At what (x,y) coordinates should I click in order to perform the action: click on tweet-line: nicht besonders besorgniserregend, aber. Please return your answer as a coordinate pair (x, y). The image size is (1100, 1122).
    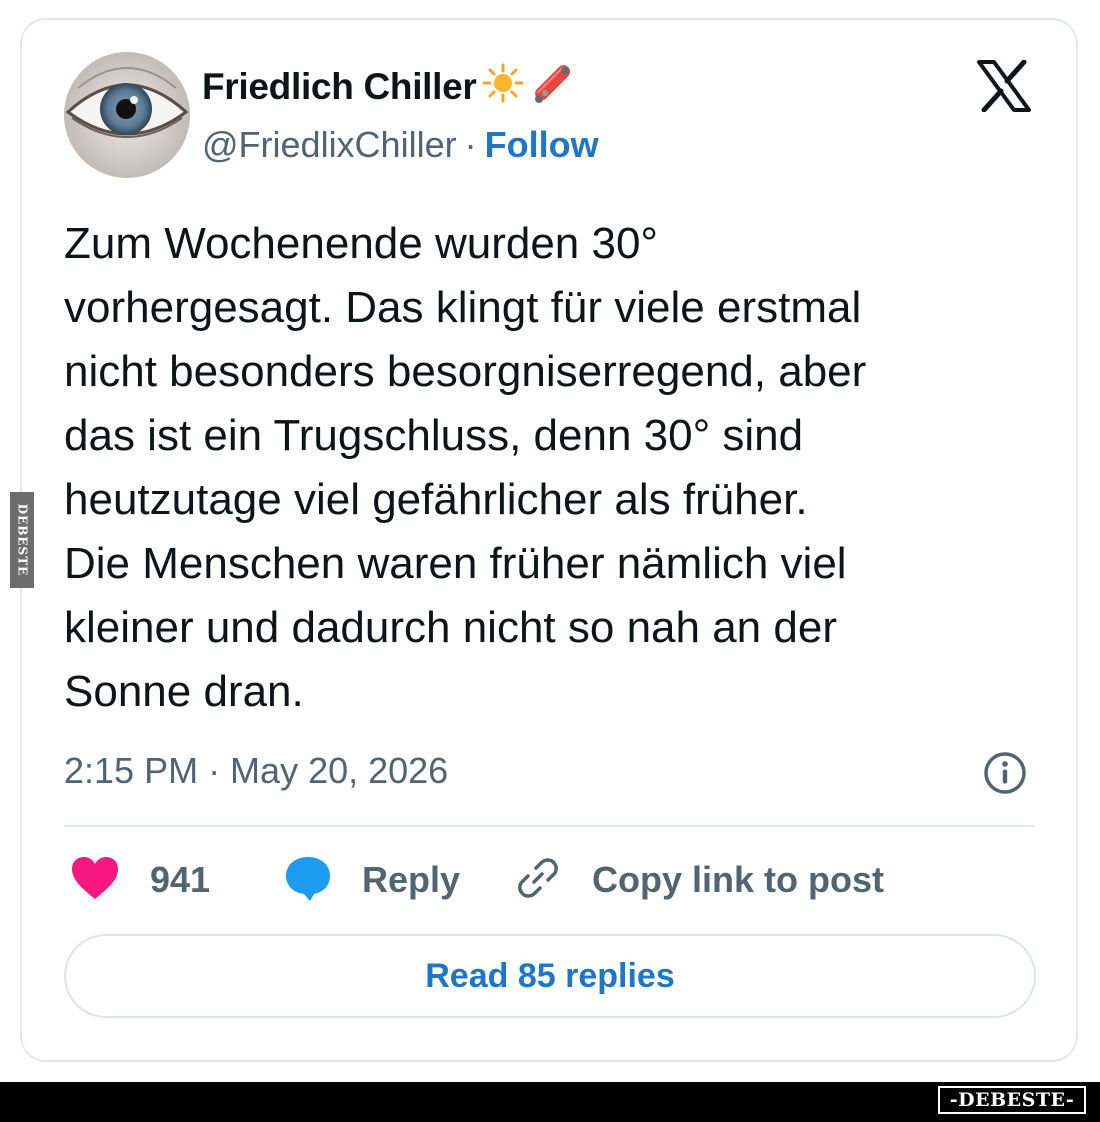
    Looking at the image, I should click on (465, 371).